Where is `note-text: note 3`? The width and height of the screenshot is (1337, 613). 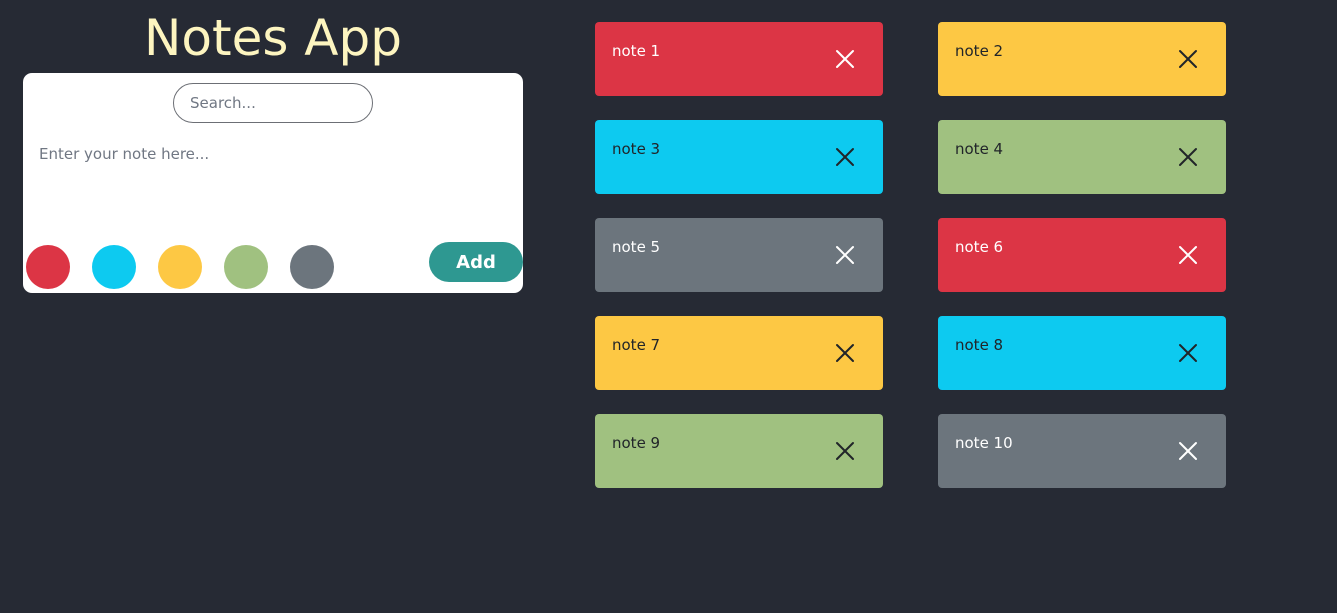 note-text: note 3 is located at coordinates (636, 149).